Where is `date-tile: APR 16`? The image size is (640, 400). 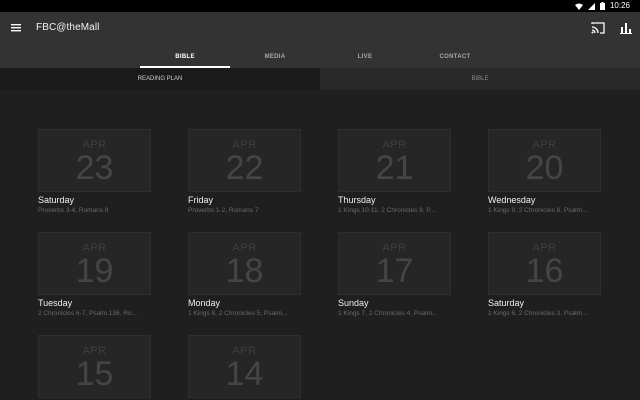
date-tile: APR 16 is located at coordinates (544, 263).